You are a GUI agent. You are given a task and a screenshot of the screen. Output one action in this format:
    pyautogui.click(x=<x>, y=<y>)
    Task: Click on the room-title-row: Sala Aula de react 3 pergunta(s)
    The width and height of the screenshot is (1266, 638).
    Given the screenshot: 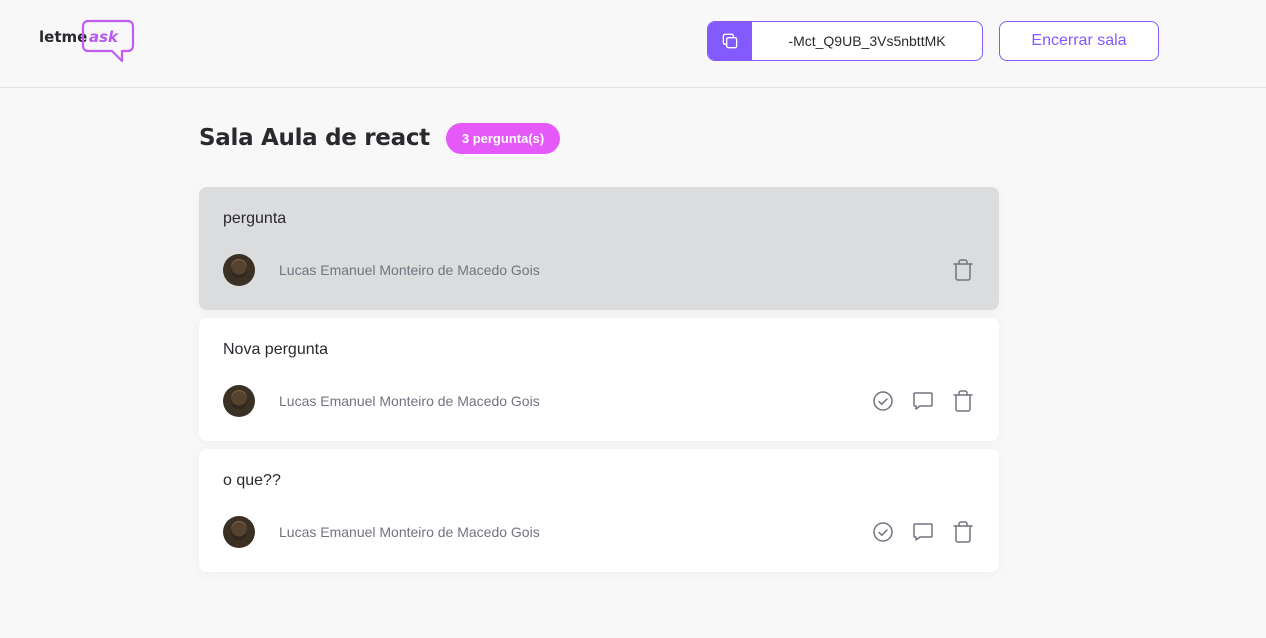 What is the action you would take?
    pyautogui.click(x=599, y=138)
    